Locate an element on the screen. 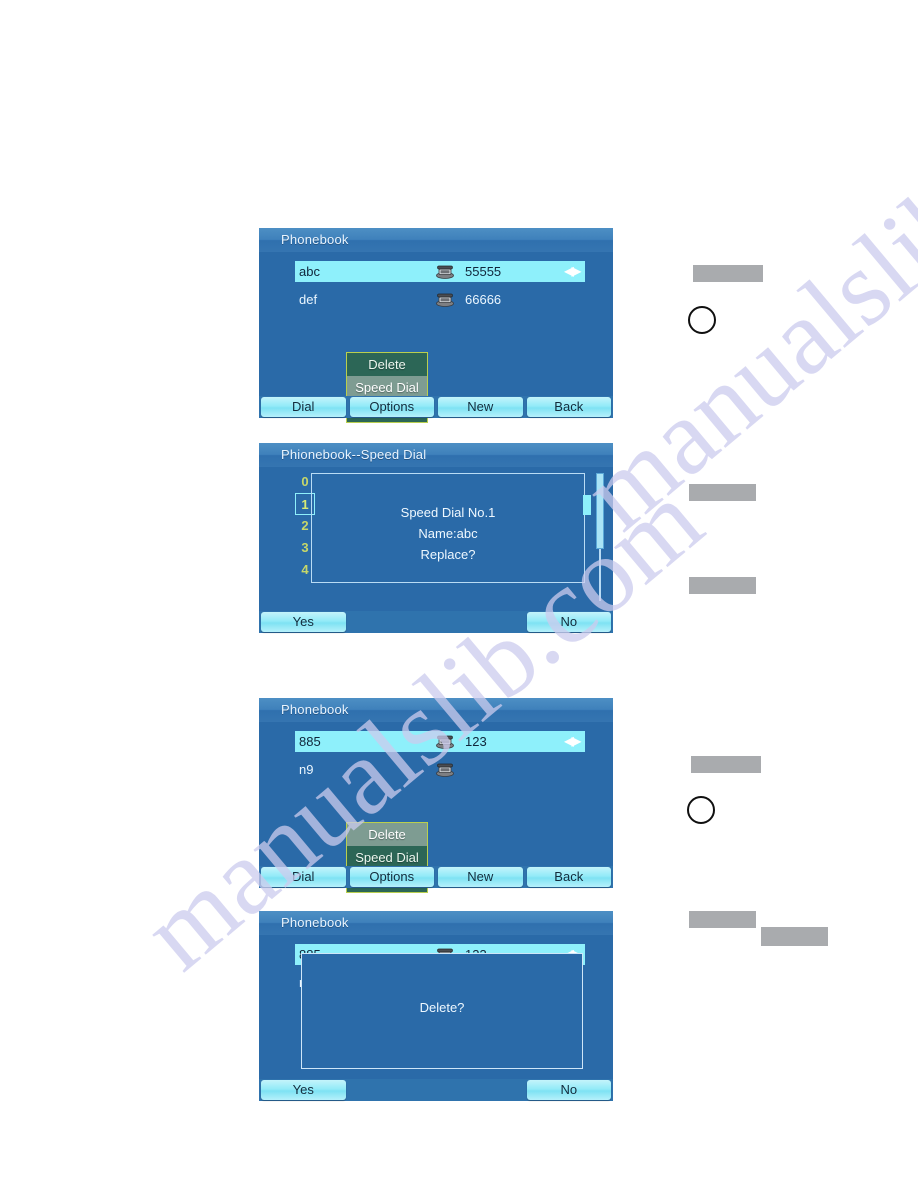 The height and width of the screenshot is (1188, 918). contact-row: 885 123 ◀▶ is located at coordinates (440, 741).